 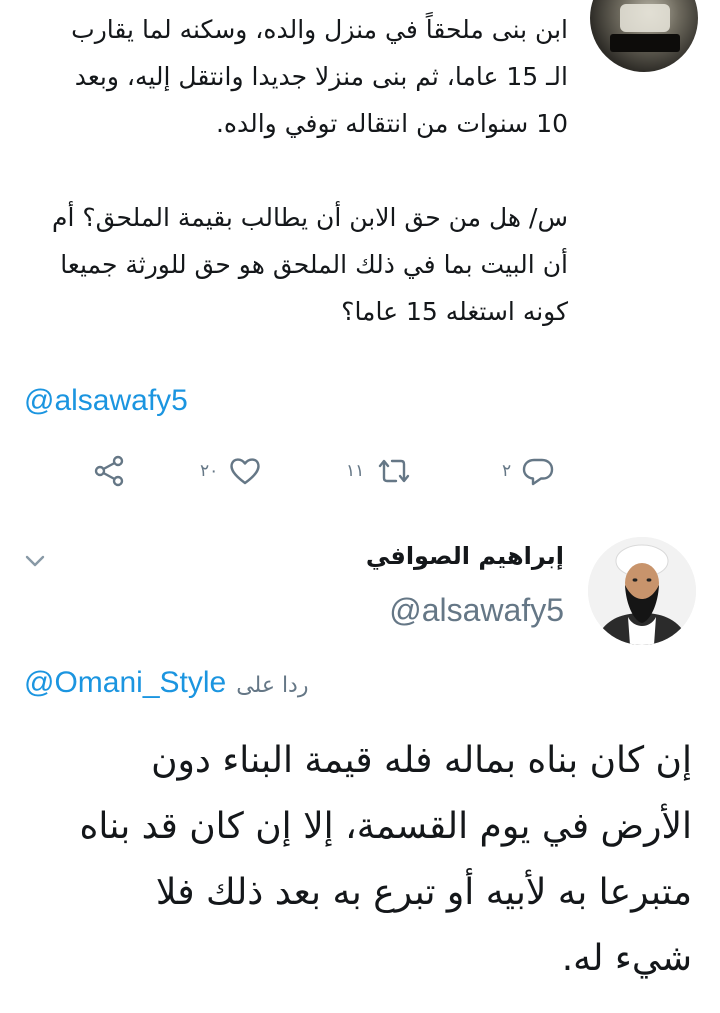 What do you see at coordinates (209, 471) in the screenshot?
I see `like-count: ٢٠` at bounding box center [209, 471].